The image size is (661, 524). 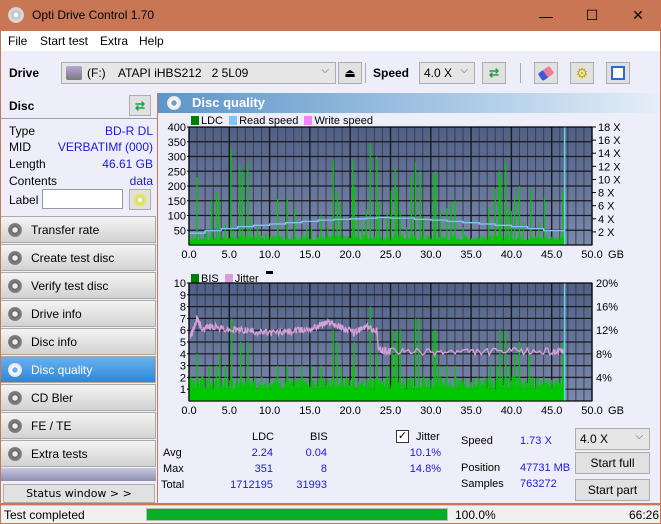 What do you see at coordinates (612, 463) in the screenshot?
I see `start-full-button: Start full` at bounding box center [612, 463].